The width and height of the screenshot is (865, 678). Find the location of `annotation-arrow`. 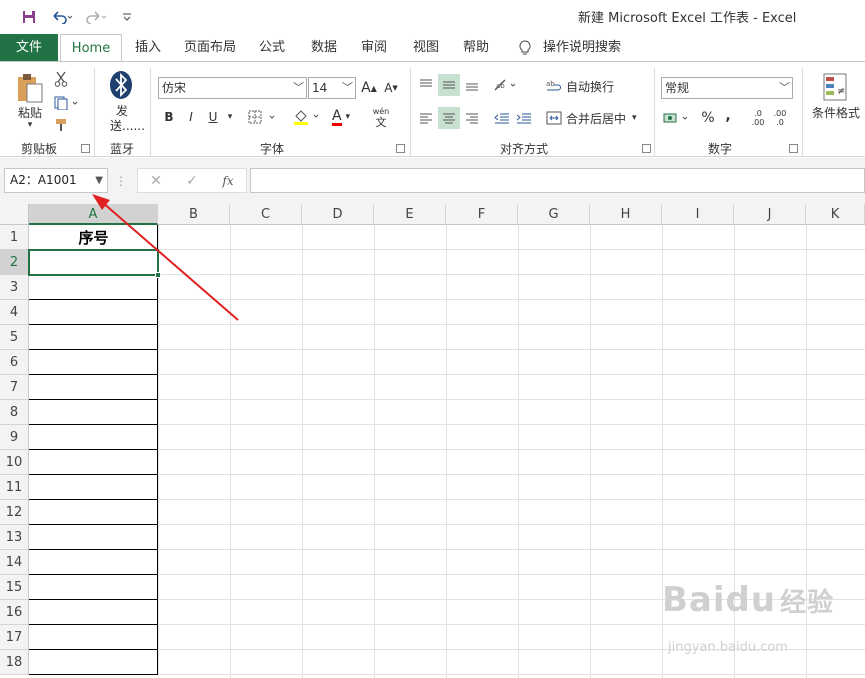

annotation-arrow is located at coordinates (165, 257).